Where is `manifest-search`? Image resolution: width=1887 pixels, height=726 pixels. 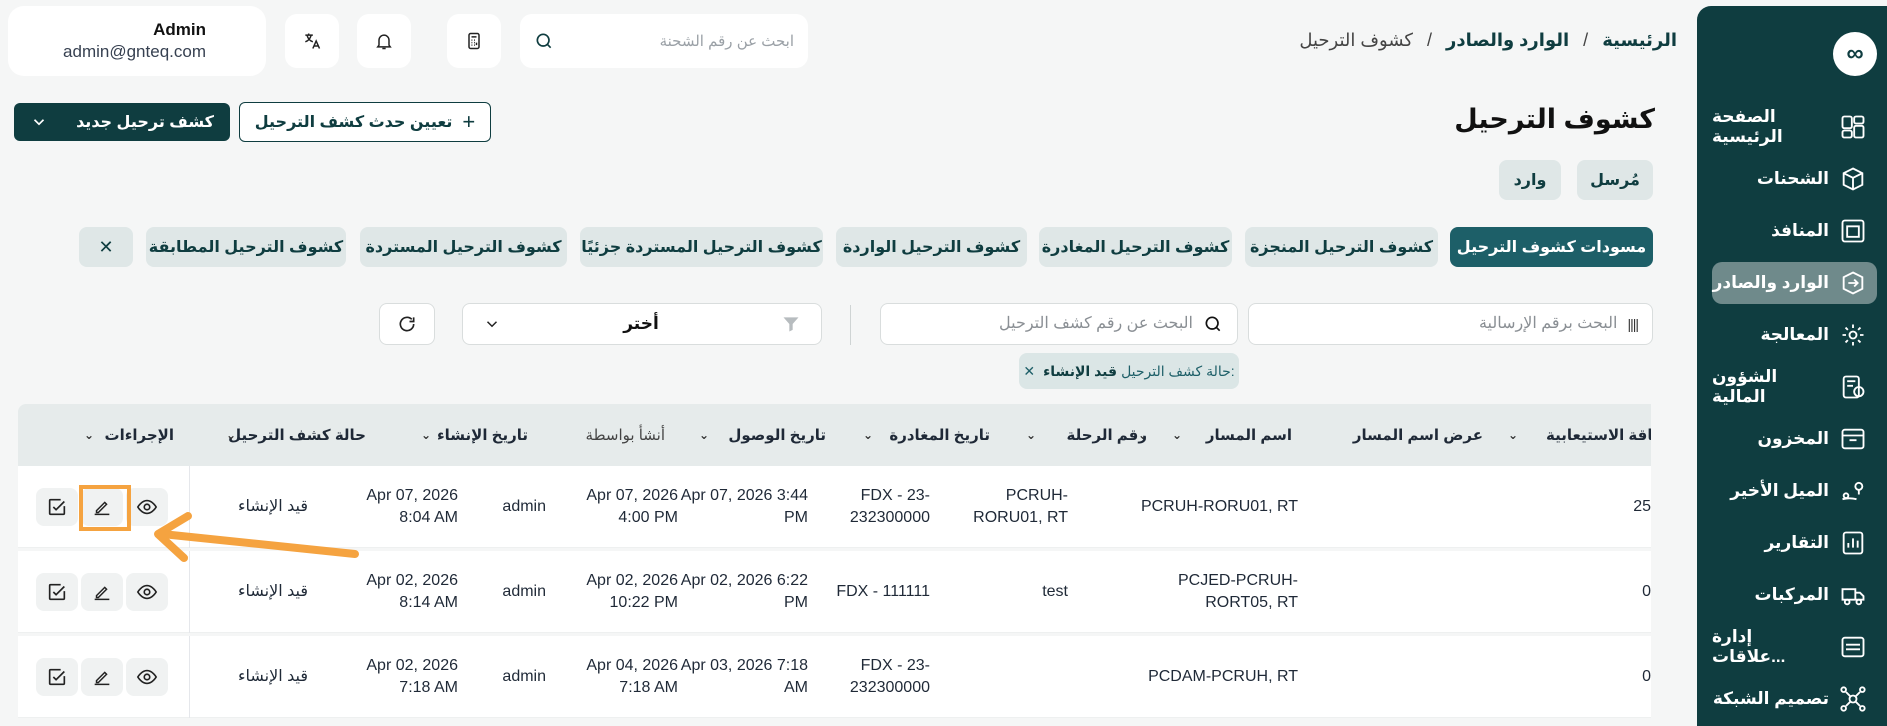
manifest-search is located at coordinates (1059, 324).